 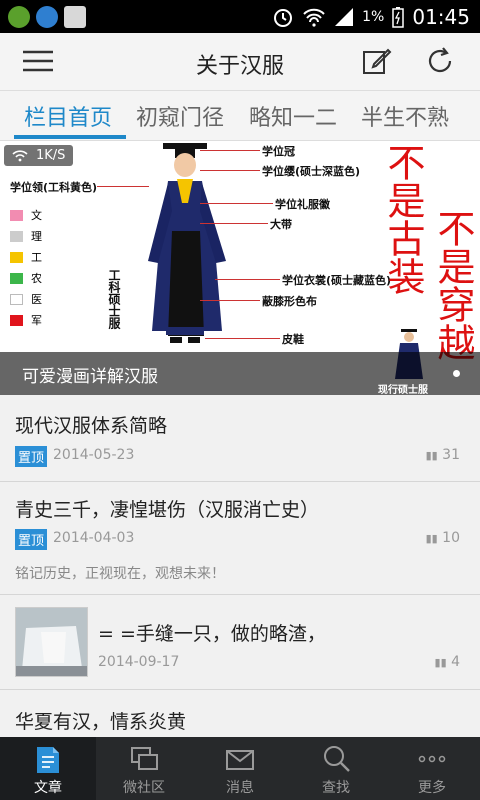 What do you see at coordinates (278, 151) in the screenshot?
I see `label-cap: 学位冠` at bounding box center [278, 151].